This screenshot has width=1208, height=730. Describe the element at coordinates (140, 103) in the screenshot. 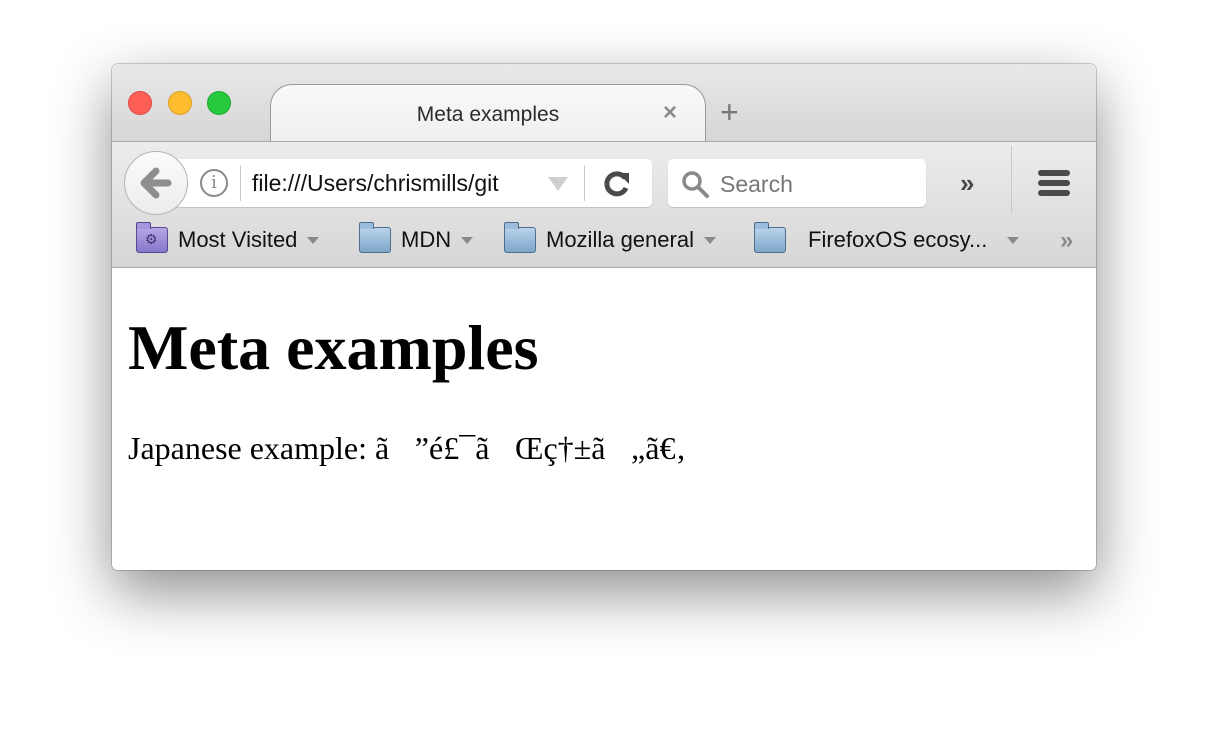

I see `close-window-button` at that location.